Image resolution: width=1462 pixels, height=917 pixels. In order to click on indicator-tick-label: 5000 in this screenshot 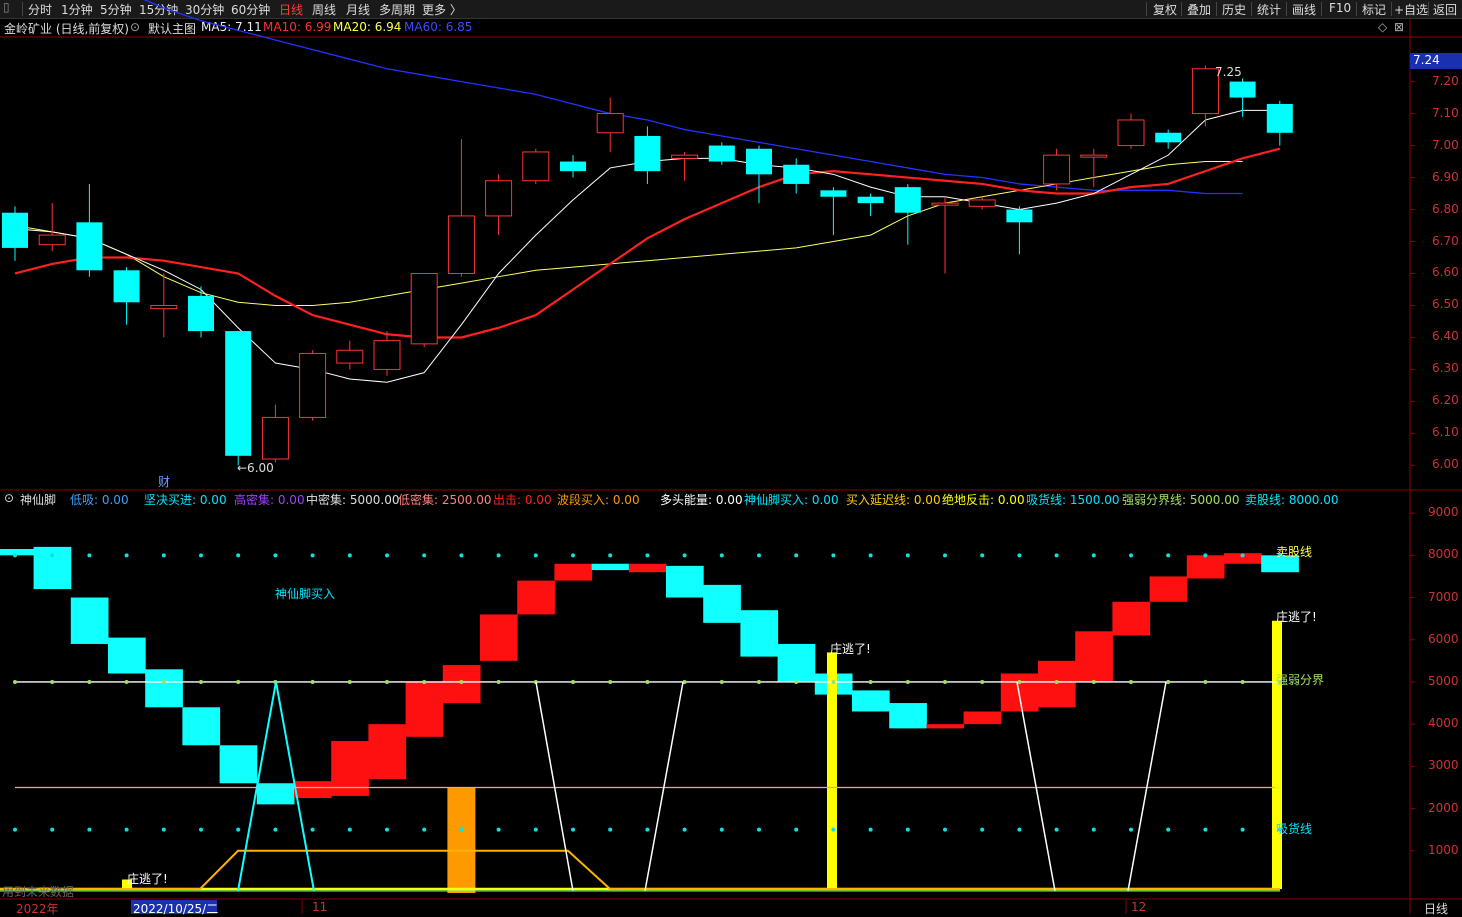, I will do `click(1443, 680)`.